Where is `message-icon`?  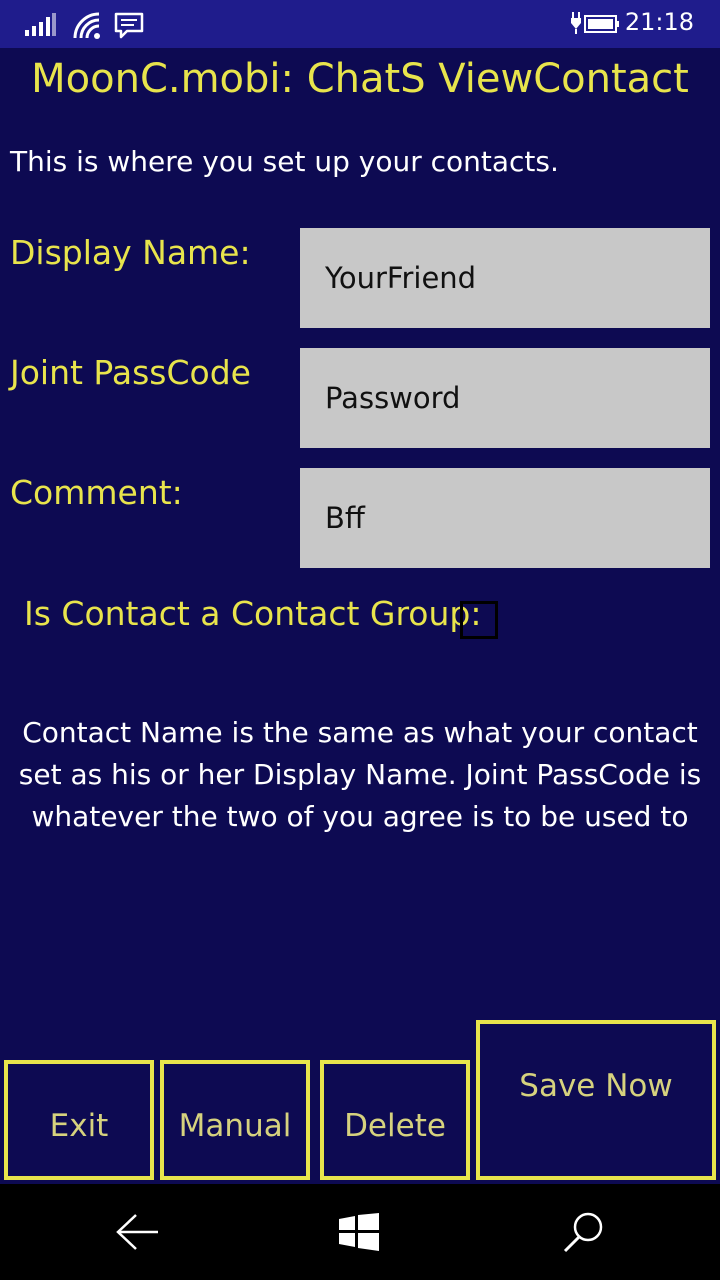 message-icon is located at coordinates (129, 25).